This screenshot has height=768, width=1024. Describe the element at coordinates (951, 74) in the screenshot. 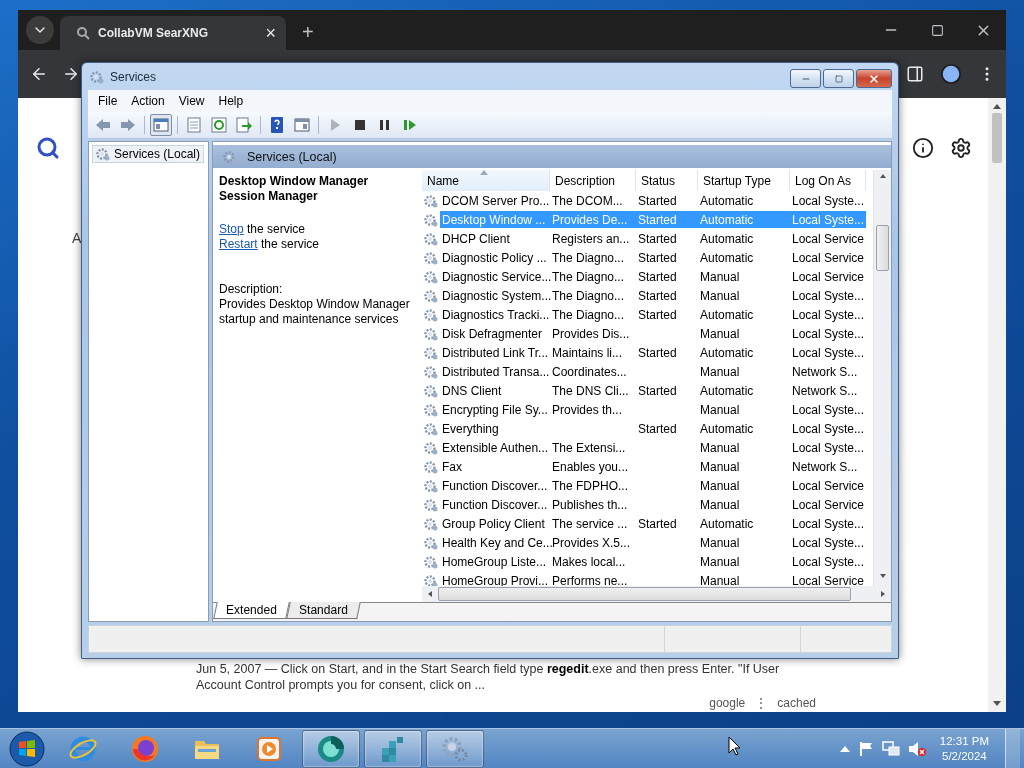

I see `profile-icon` at that location.